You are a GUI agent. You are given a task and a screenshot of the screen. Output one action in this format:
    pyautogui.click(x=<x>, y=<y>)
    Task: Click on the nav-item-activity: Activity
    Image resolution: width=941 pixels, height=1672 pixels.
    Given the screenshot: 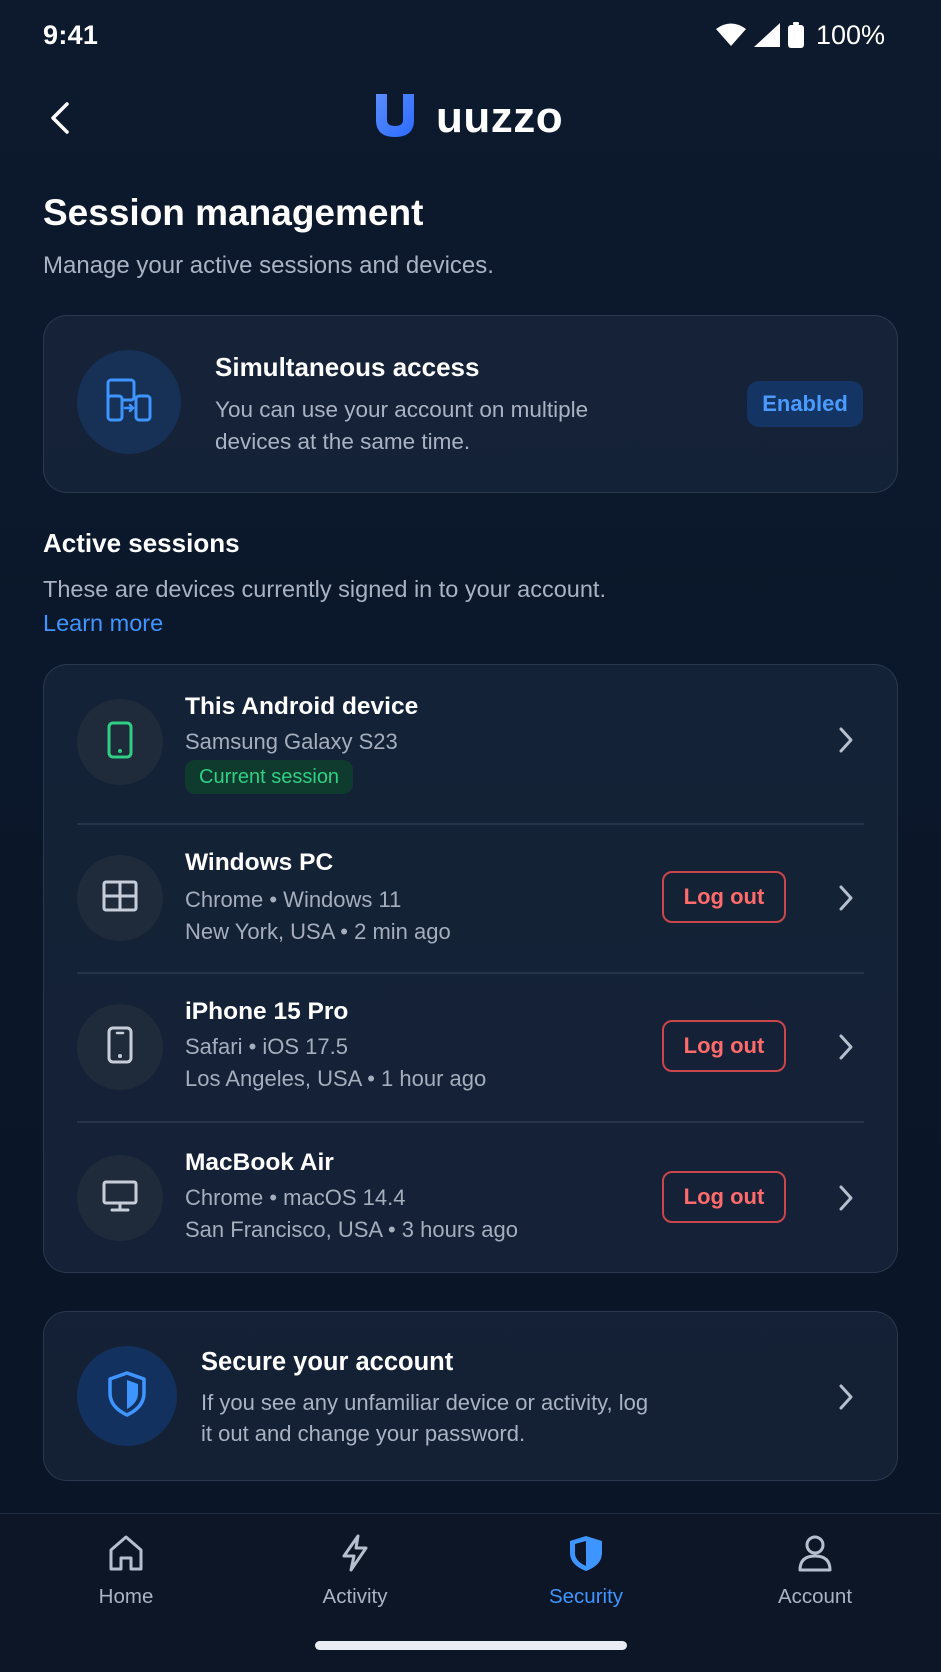 What is the action you would take?
    pyautogui.click(x=355, y=1579)
    